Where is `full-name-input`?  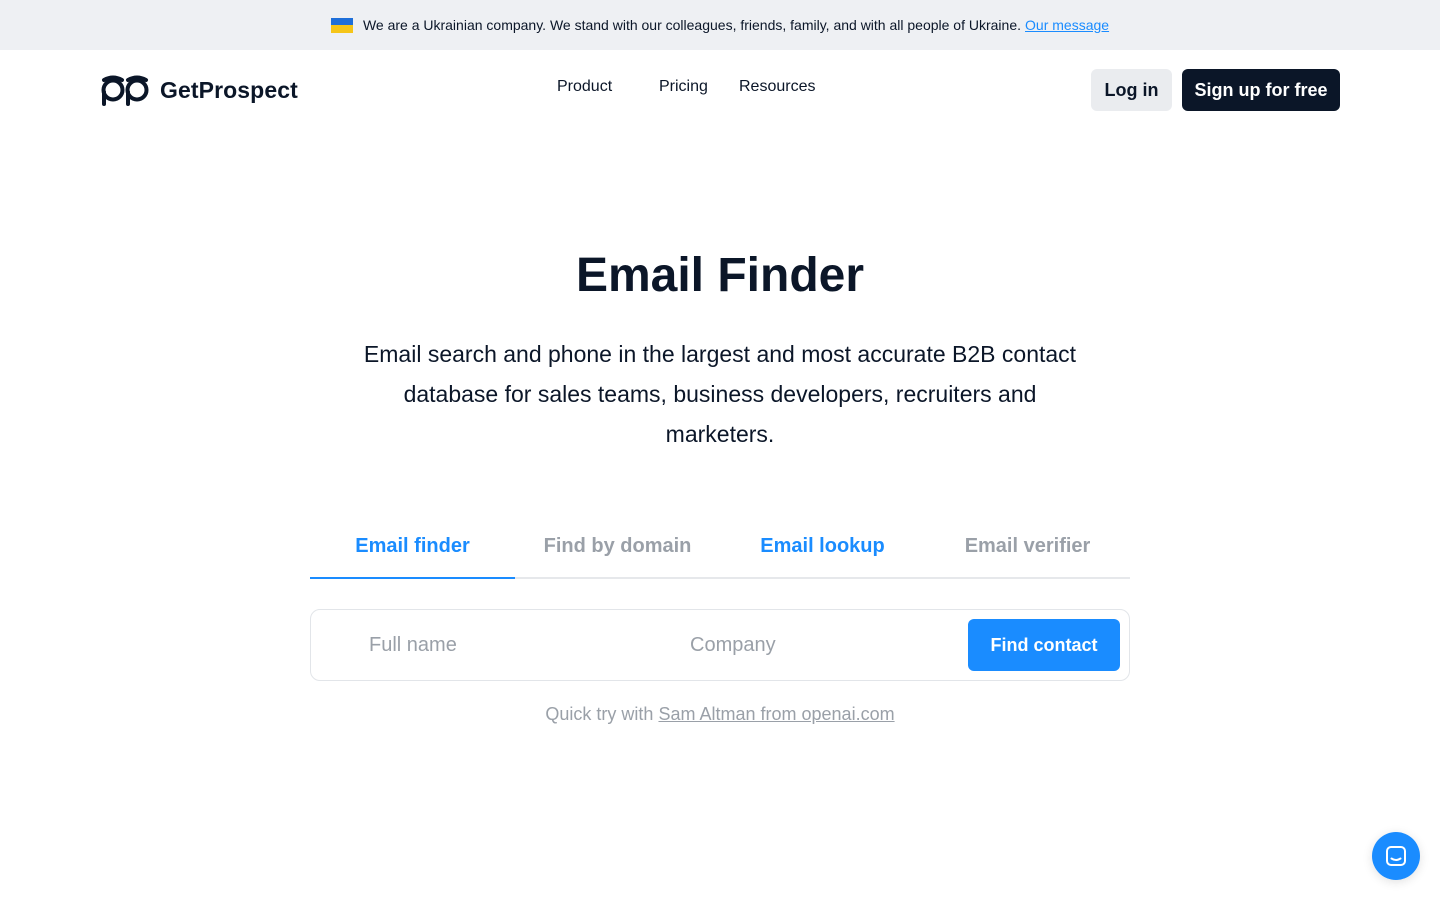 full-name-input is located at coordinates (499, 645).